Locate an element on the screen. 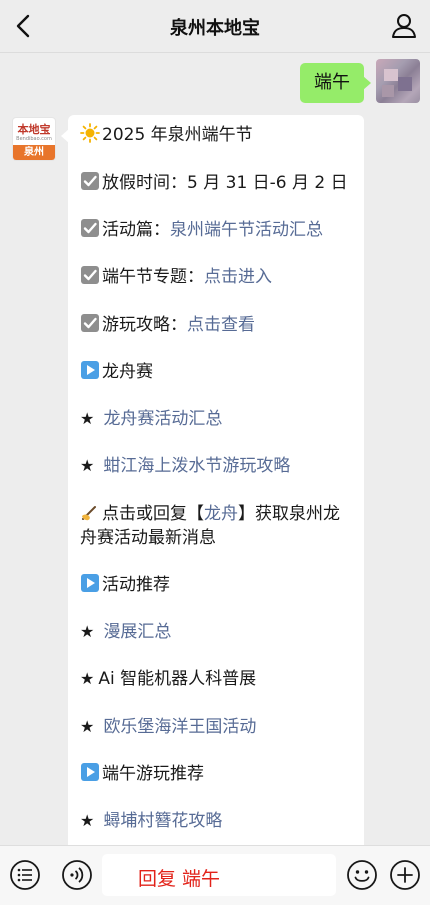 The width and height of the screenshot is (430, 905). list-icon is located at coordinates (25, 875).